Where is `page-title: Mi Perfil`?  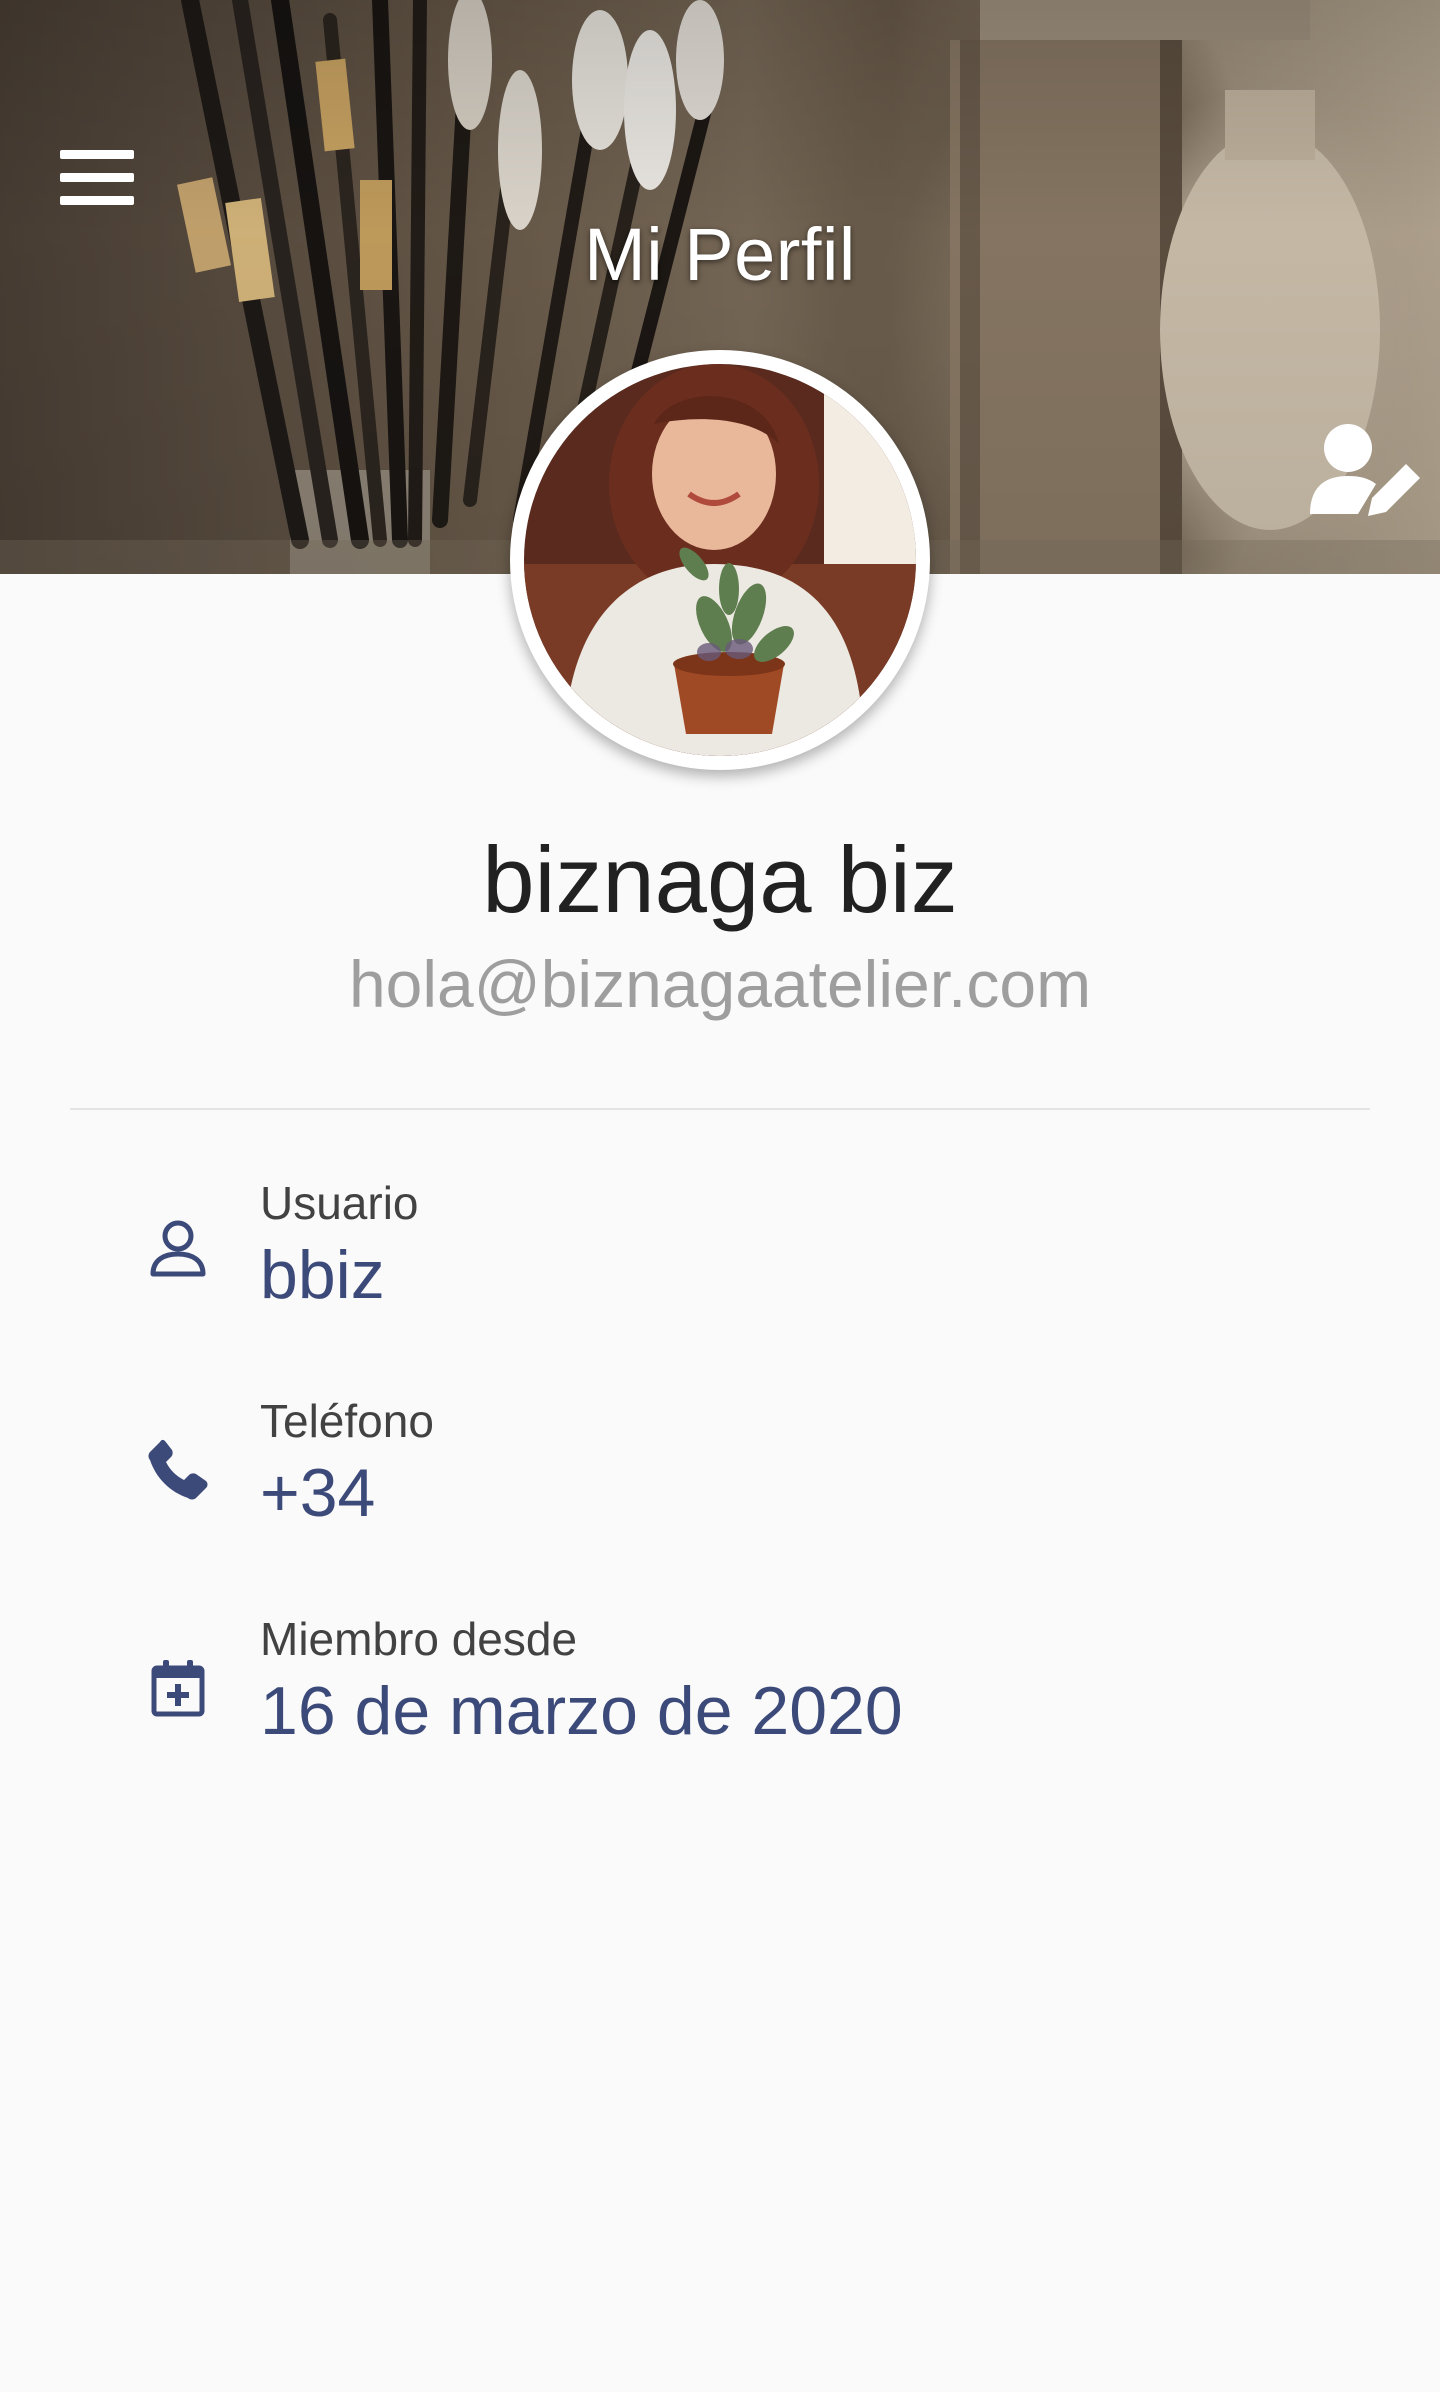
page-title: Mi Perfil is located at coordinates (720, 254).